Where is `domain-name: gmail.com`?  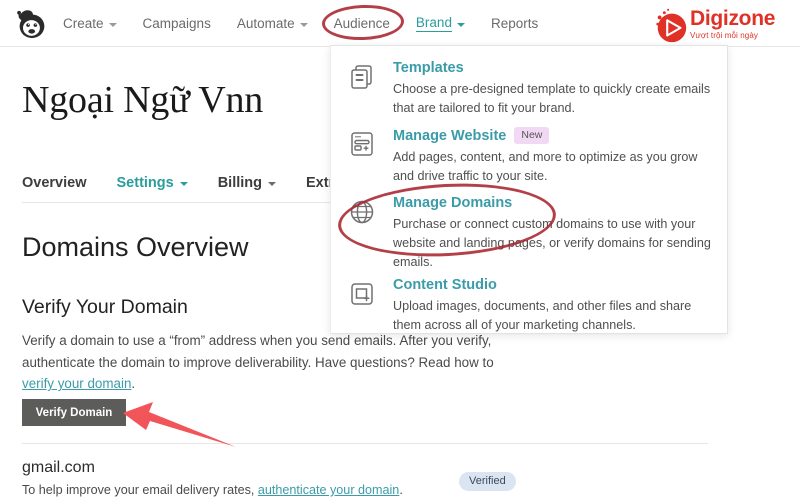 domain-name: gmail.com is located at coordinates (58, 467).